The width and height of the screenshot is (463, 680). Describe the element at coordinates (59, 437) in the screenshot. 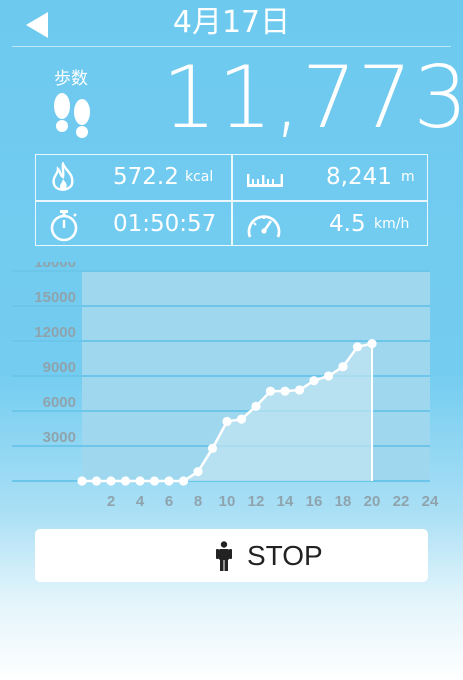

I see `y-tick-label: 3000` at that location.